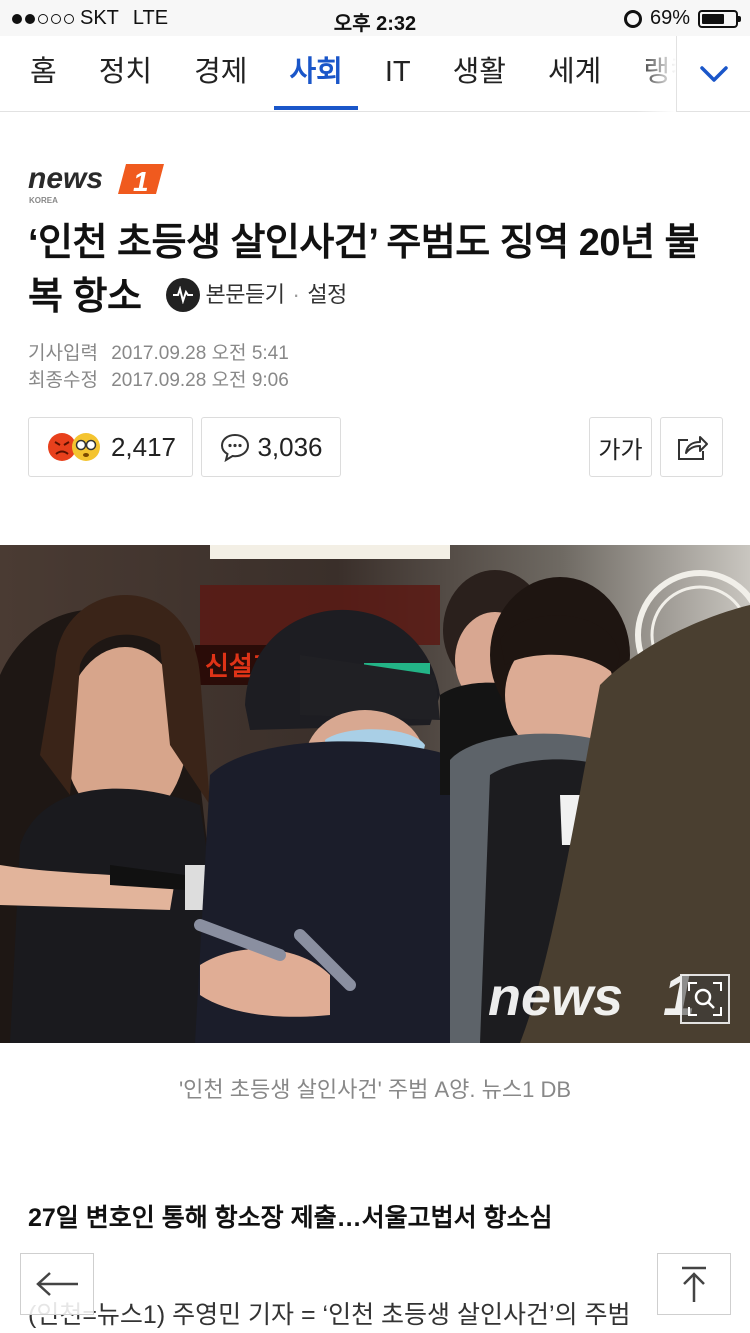  What do you see at coordinates (63, 353) in the screenshot?
I see `published-label: 기사입력` at bounding box center [63, 353].